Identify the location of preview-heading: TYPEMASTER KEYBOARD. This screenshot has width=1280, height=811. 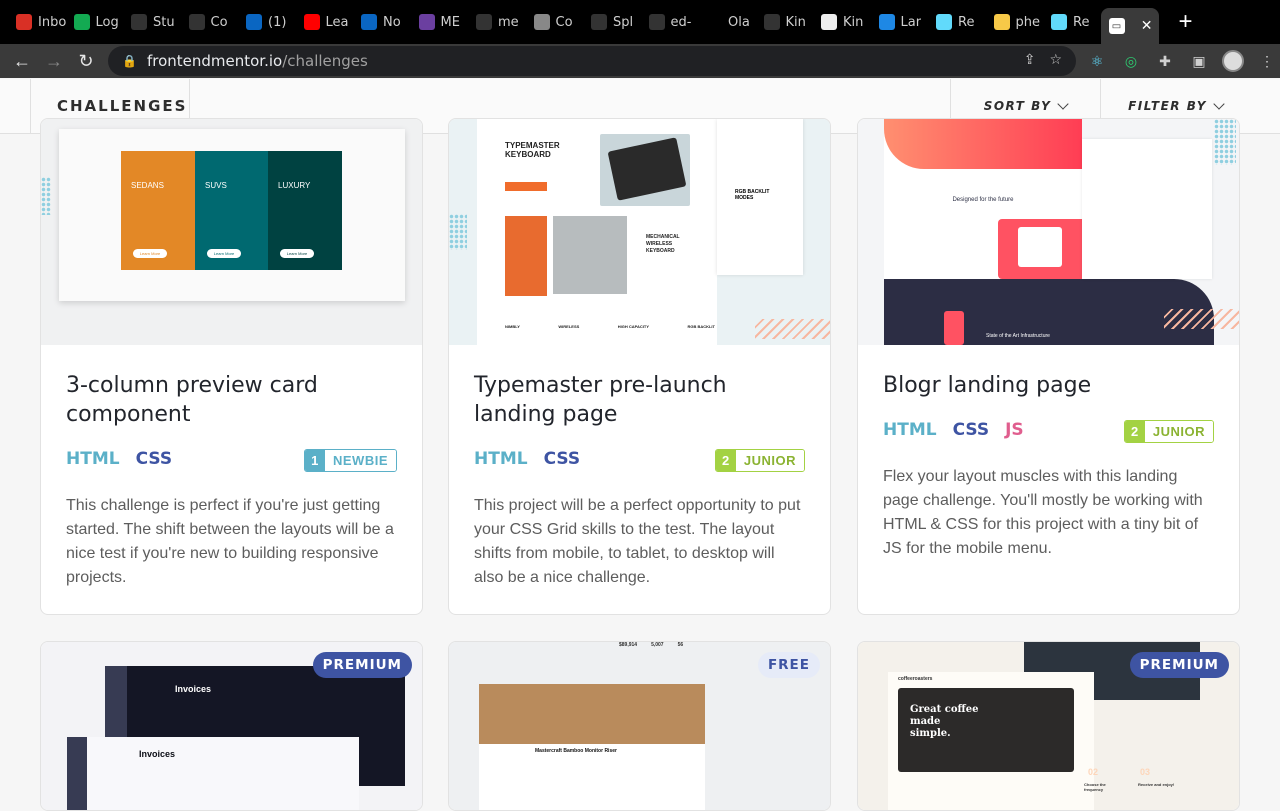
(532, 150).